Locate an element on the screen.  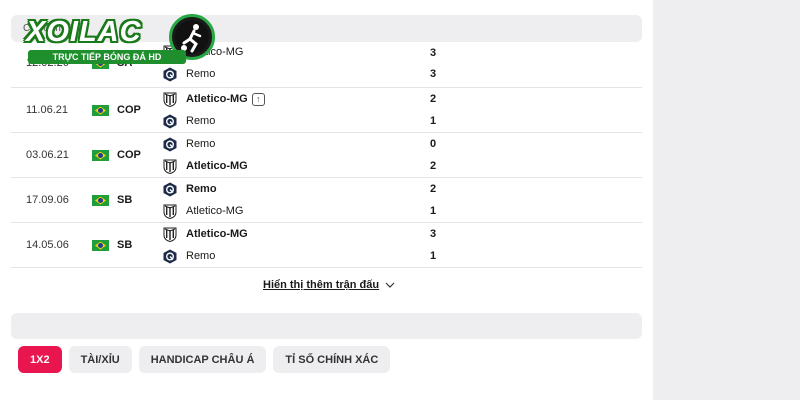
match-row: 11.06.21 COP Atletico-MG ↑ Remo 2 1 is located at coordinates (326, 110).